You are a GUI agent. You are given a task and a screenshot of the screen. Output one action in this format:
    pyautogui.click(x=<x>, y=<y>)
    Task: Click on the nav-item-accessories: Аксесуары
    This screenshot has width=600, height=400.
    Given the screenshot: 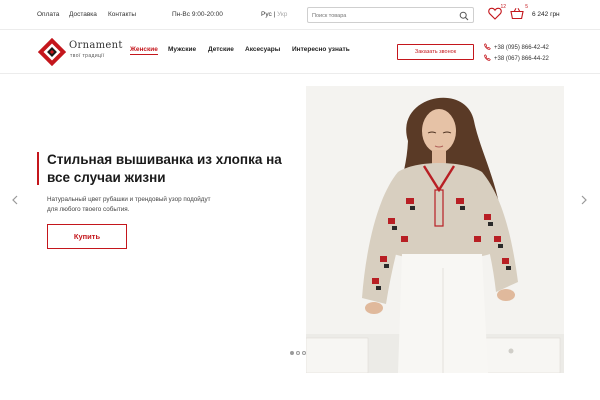 What is the action you would take?
    pyautogui.click(x=262, y=49)
    